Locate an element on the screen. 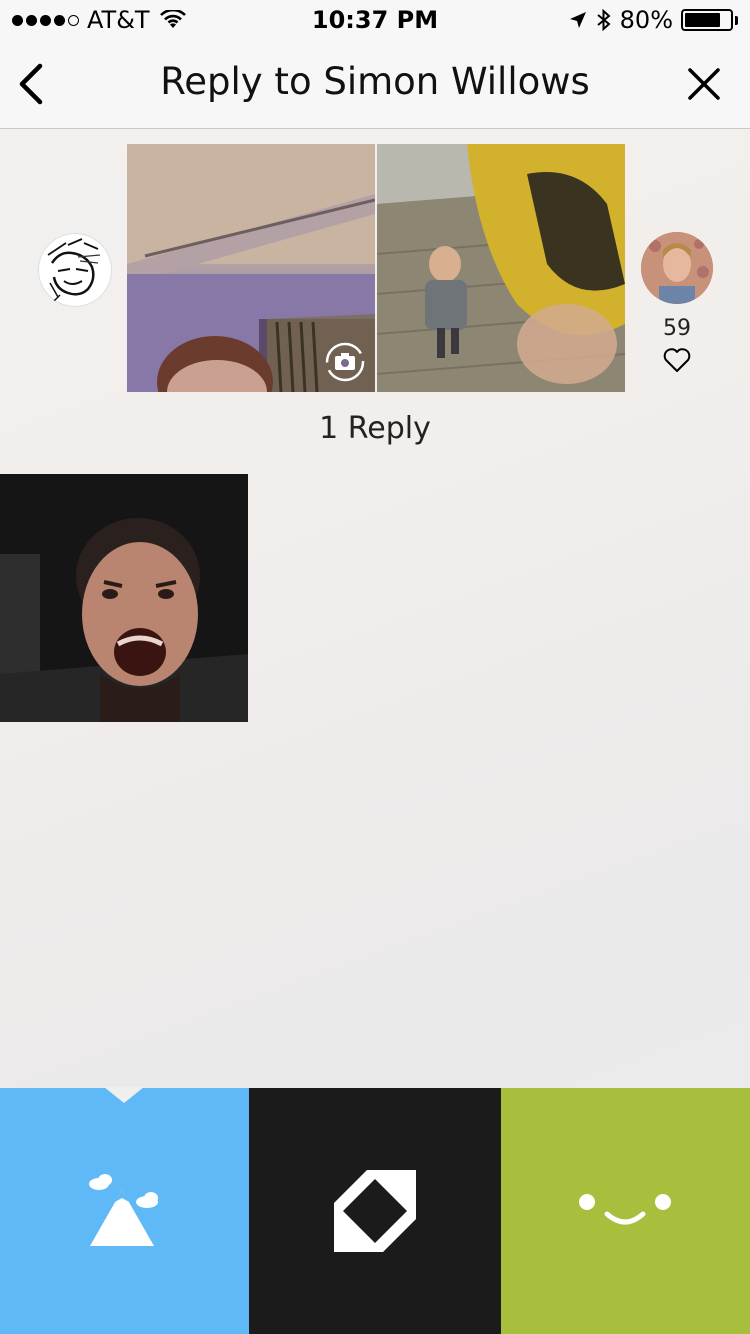 Image resolution: width=750 pixels, height=1334 pixels. tab-frame is located at coordinates (375, 1211).